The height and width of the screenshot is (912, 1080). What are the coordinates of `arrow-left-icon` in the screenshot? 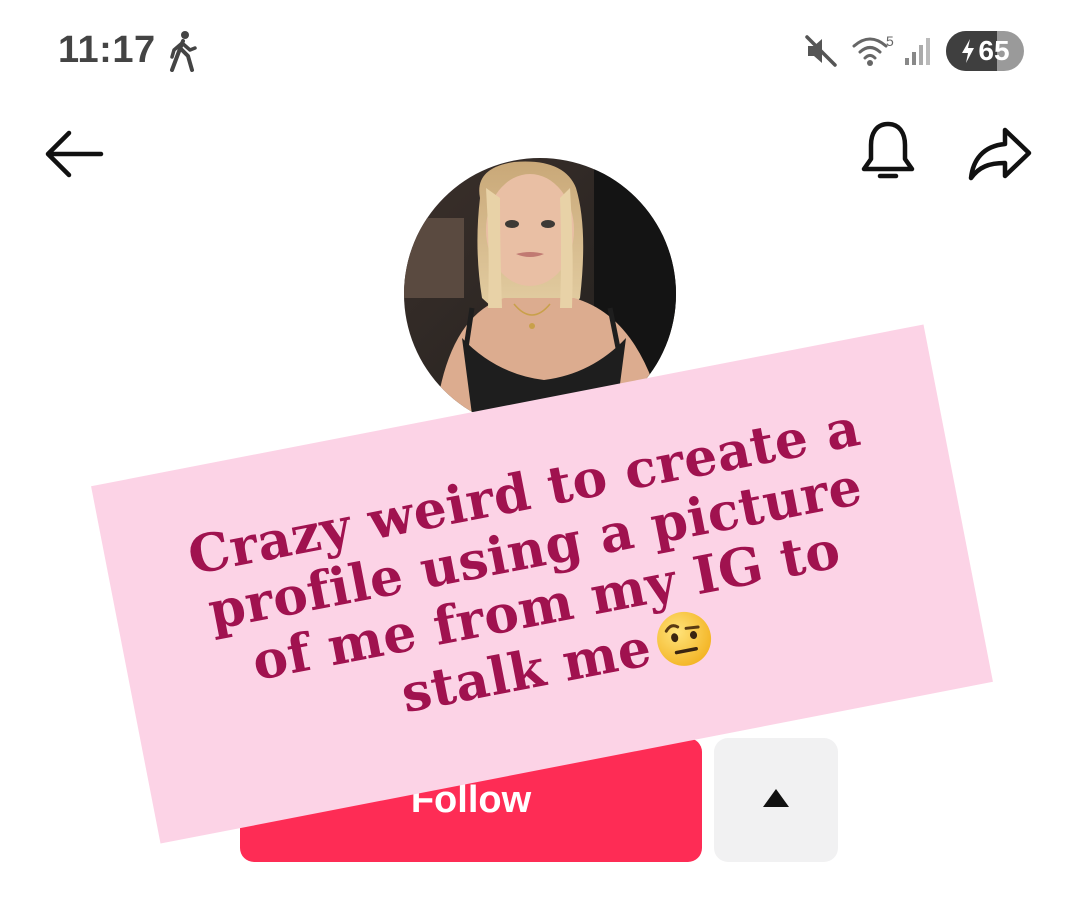 It's located at (74, 156).